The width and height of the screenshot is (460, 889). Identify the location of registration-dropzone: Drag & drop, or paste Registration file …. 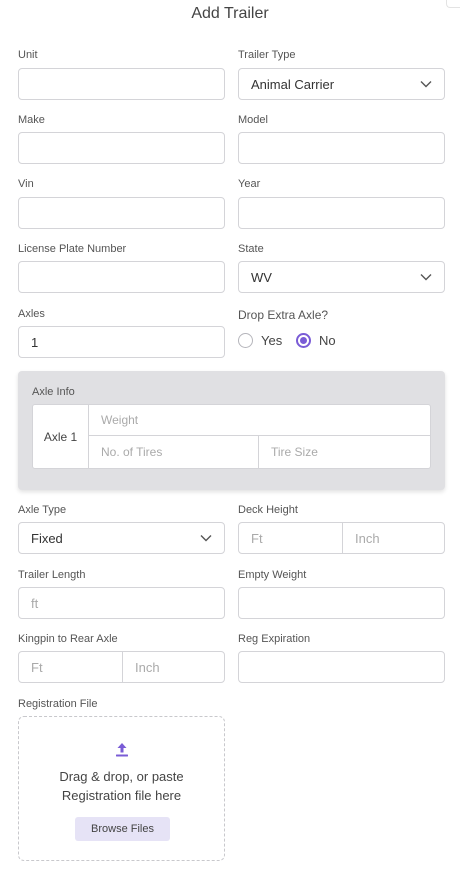
(121, 788).